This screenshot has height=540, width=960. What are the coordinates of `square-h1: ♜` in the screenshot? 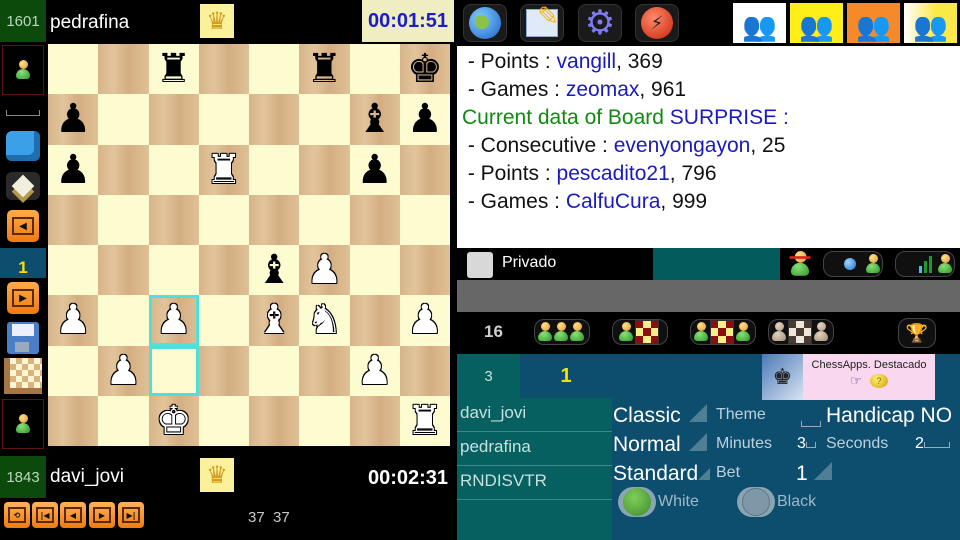 It's located at (424, 420).